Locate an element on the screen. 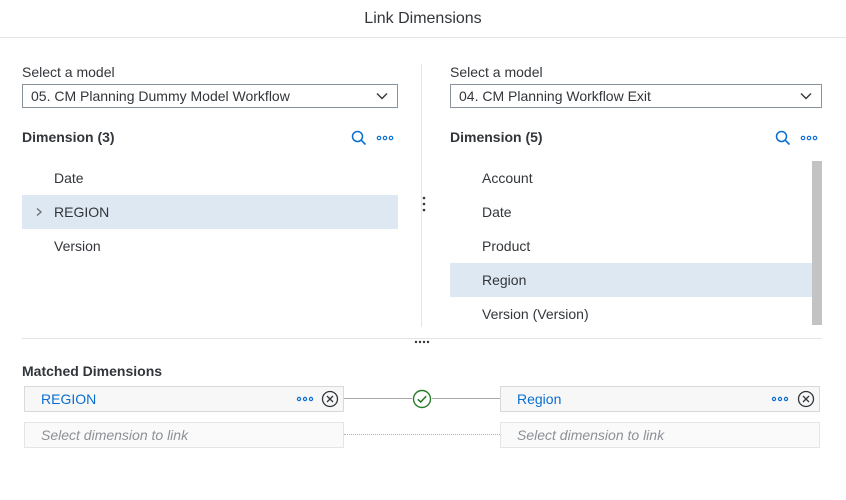 The height and width of the screenshot is (500, 846). list-item-label: Region is located at coordinates (504, 280).